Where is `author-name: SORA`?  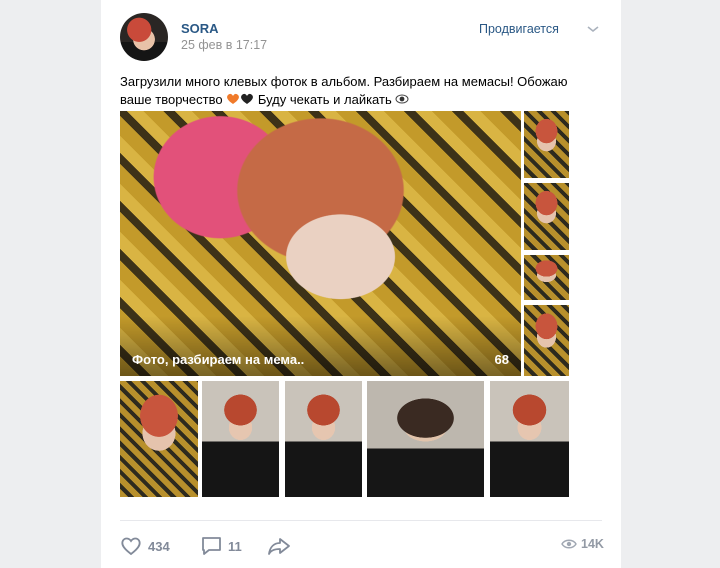 author-name: SORA is located at coordinates (200, 28).